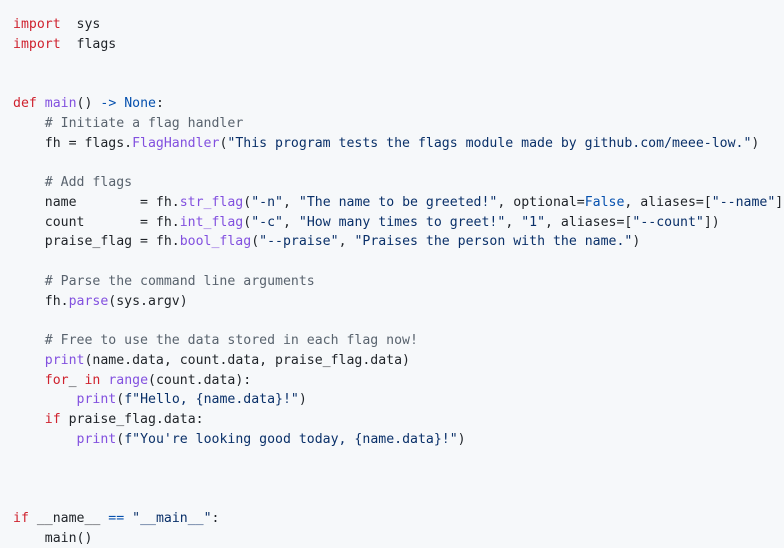 The image size is (784, 548). Describe the element at coordinates (180, 281) in the screenshot. I see `code-comment: # Parse the command line arguments` at that location.